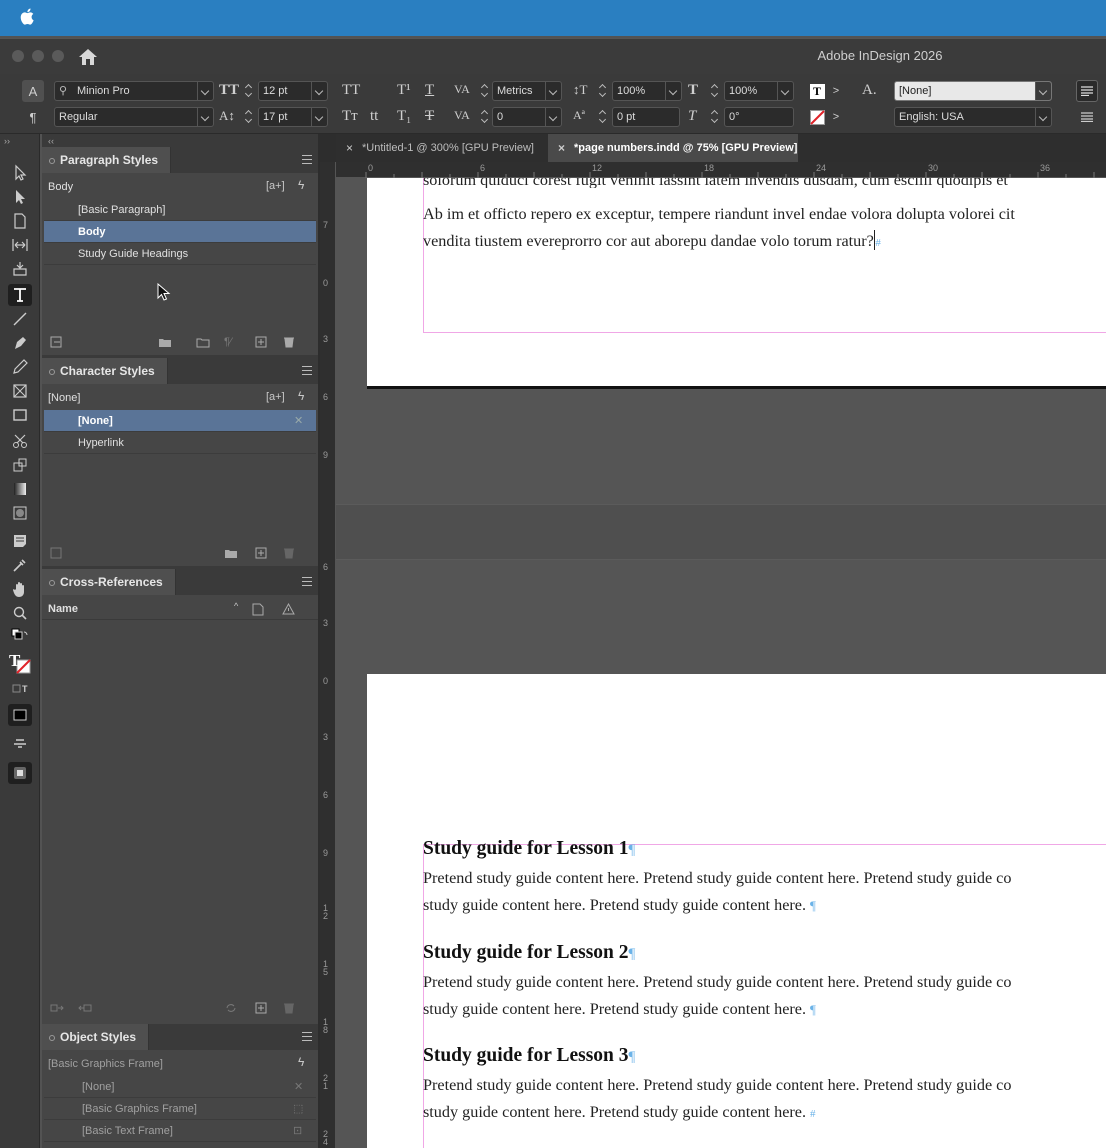 Image resolution: width=1106 pixels, height=1148 pixels. Describe the element at coordinates (20, 489) in the screenshot. I see `gradient-swatch-tool-icon` at that location.